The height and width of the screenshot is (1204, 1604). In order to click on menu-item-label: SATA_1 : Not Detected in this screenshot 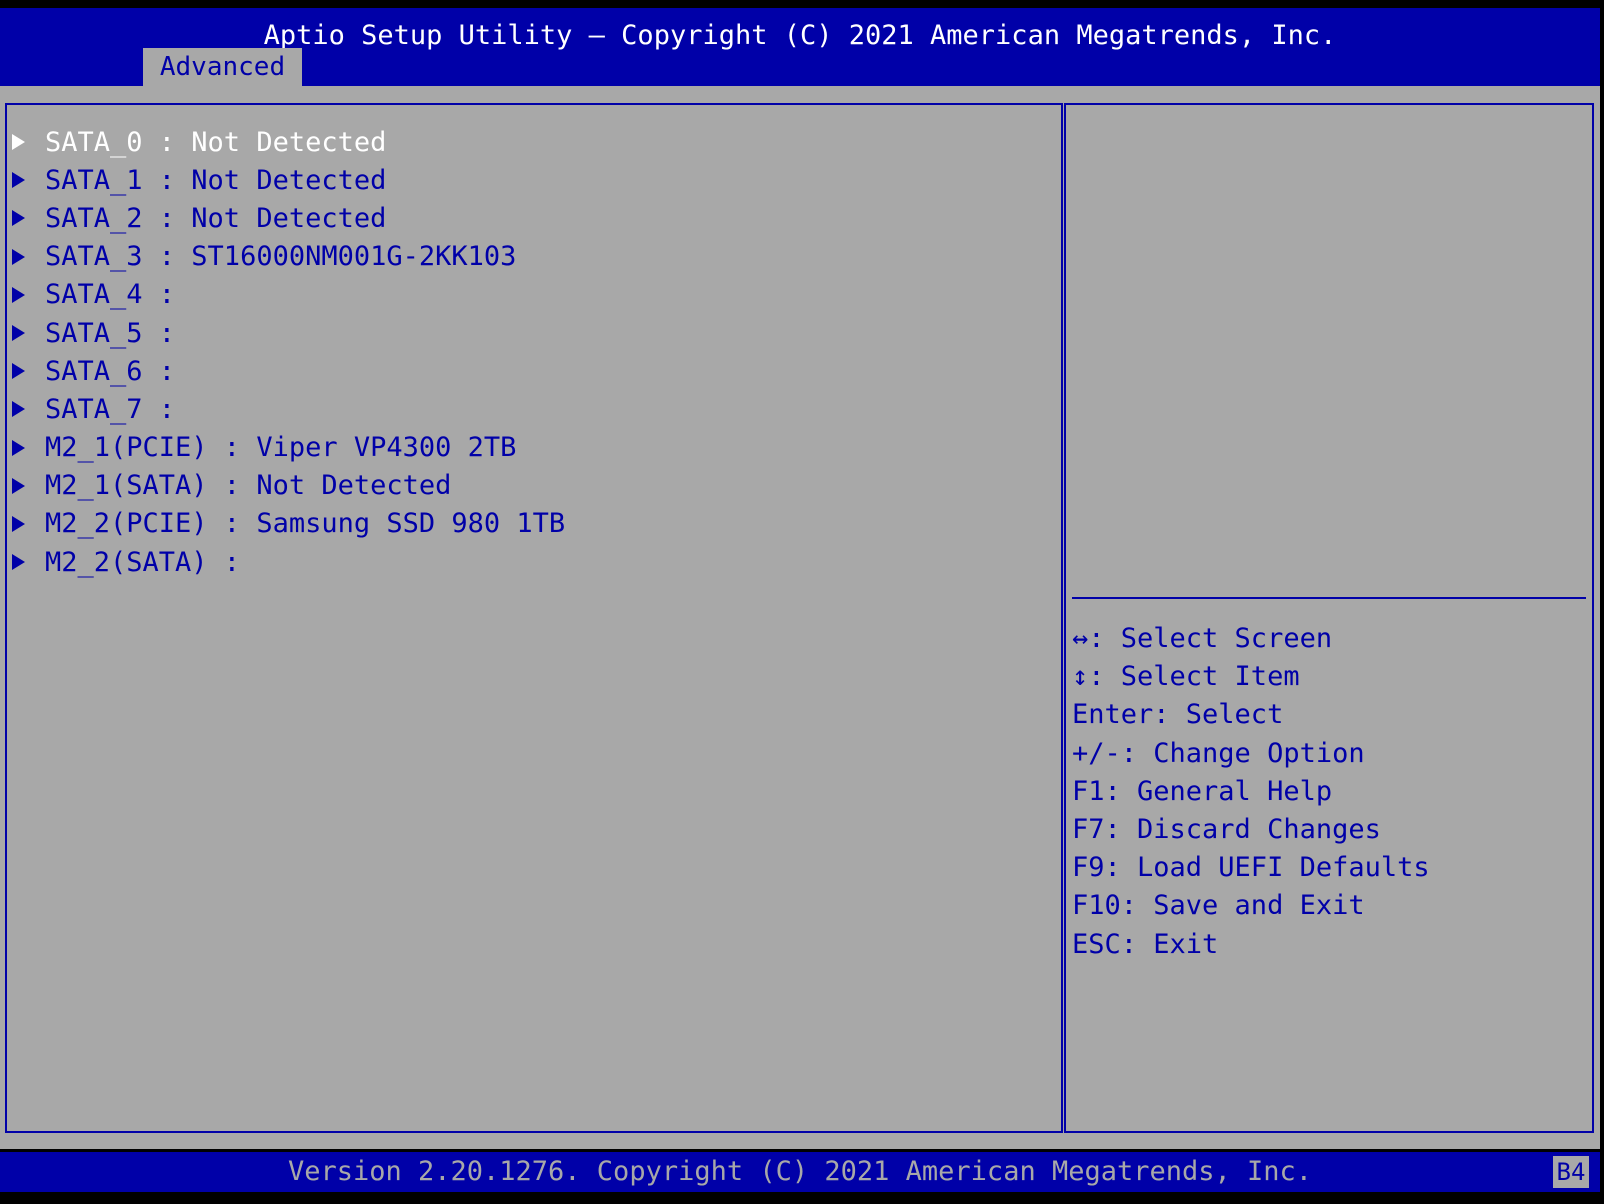, I will do `click(216, 180)`.